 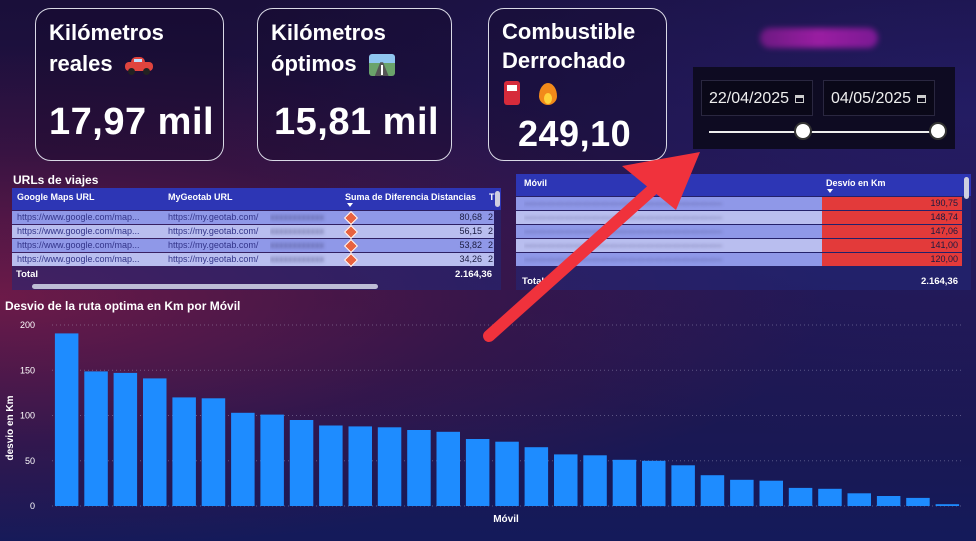 What do you see at coordinates (739, 217) in the screenshot?
I see `table-row: —————————————————————— 148,74` at bounding box center [739, 217].